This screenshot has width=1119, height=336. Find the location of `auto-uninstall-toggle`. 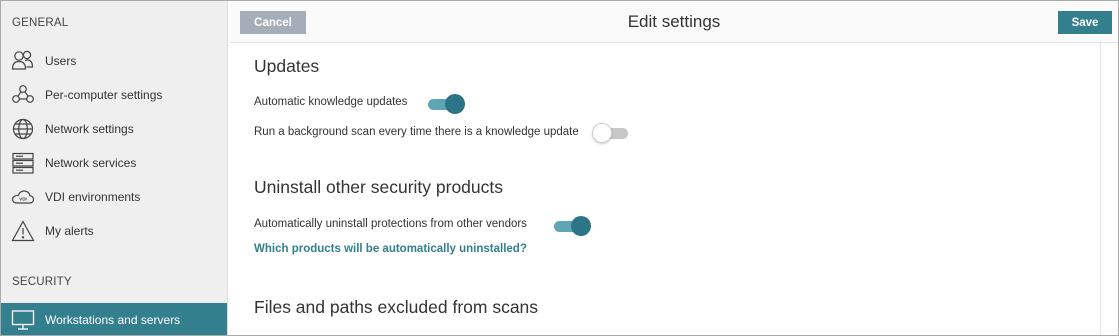

auto-uninstall-toggle is located at coordinates (572, 226).